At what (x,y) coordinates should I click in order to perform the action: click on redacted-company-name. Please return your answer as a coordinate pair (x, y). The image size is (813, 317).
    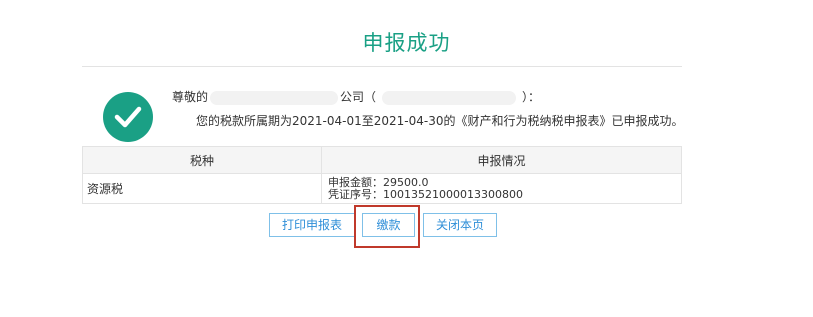
    Looking at the image, I should click on (274, 97).